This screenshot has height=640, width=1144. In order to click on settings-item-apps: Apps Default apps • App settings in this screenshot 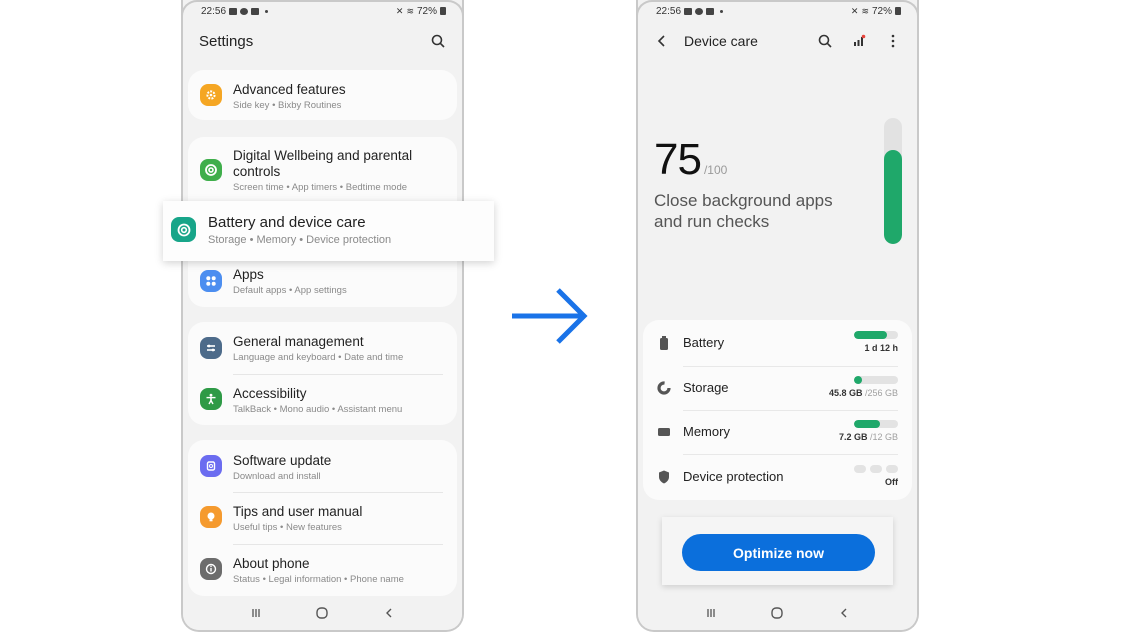, I will do `click(322, 283)`.